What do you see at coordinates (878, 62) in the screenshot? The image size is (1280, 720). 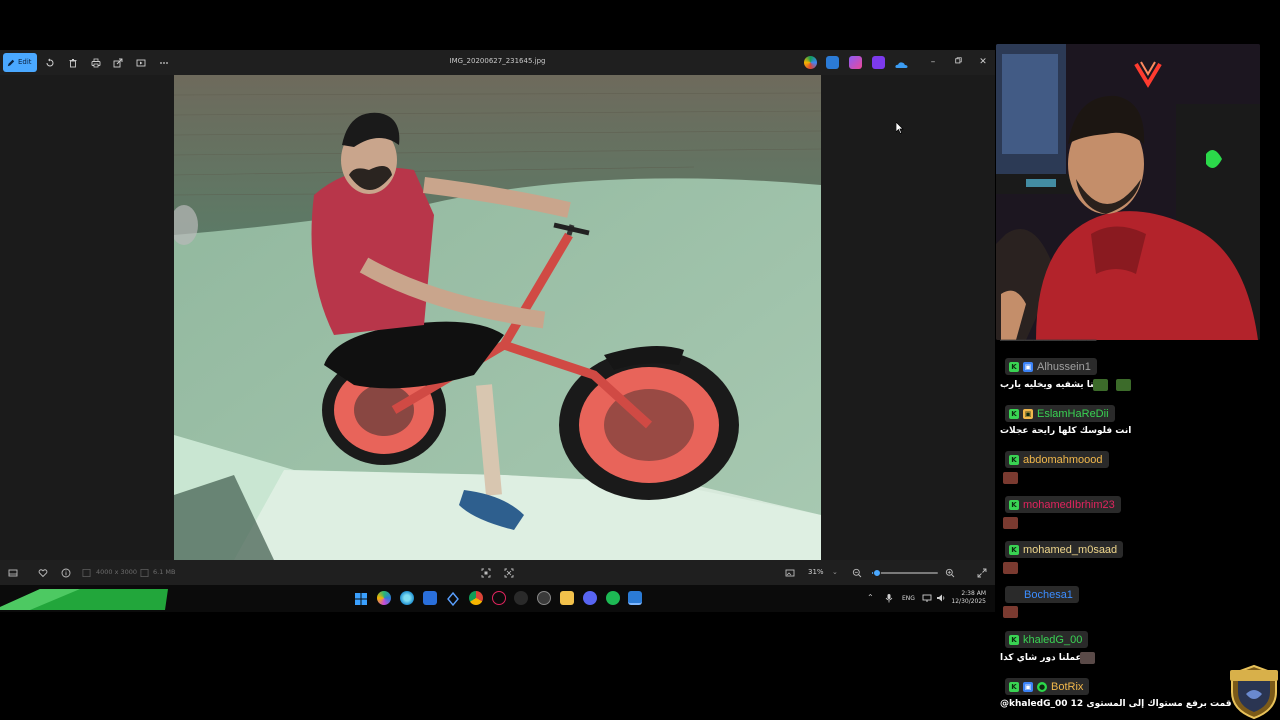 I see `clipchamp-icon` at bounding box center [878, 62].